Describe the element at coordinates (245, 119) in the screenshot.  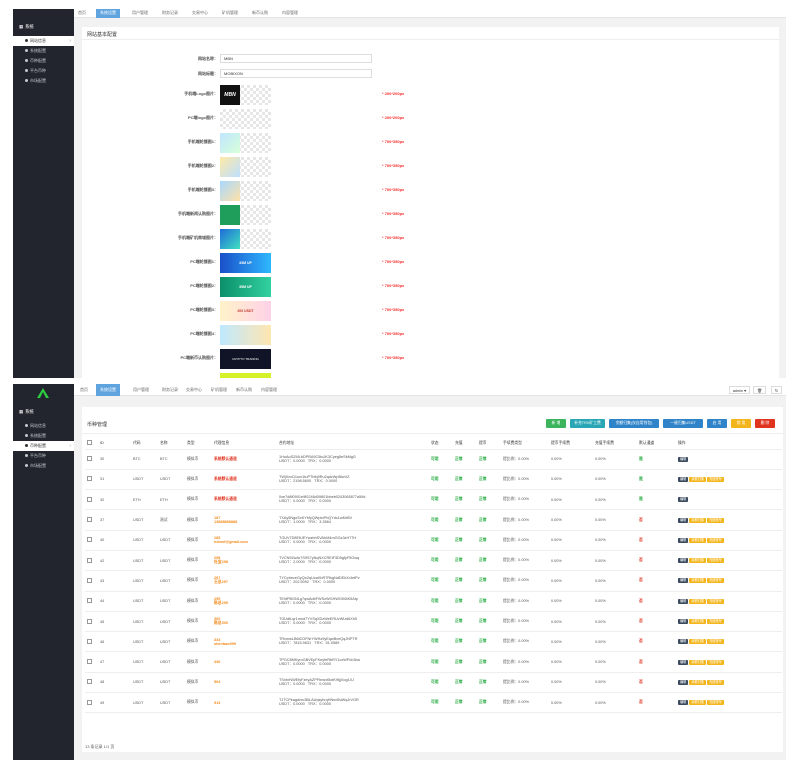
I see `pc-logo-image` at that location.